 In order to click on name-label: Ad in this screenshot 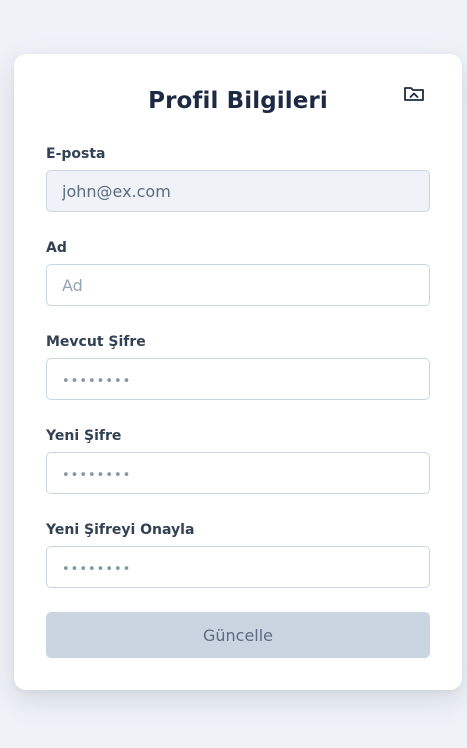, I will do `click(56, 248)`.